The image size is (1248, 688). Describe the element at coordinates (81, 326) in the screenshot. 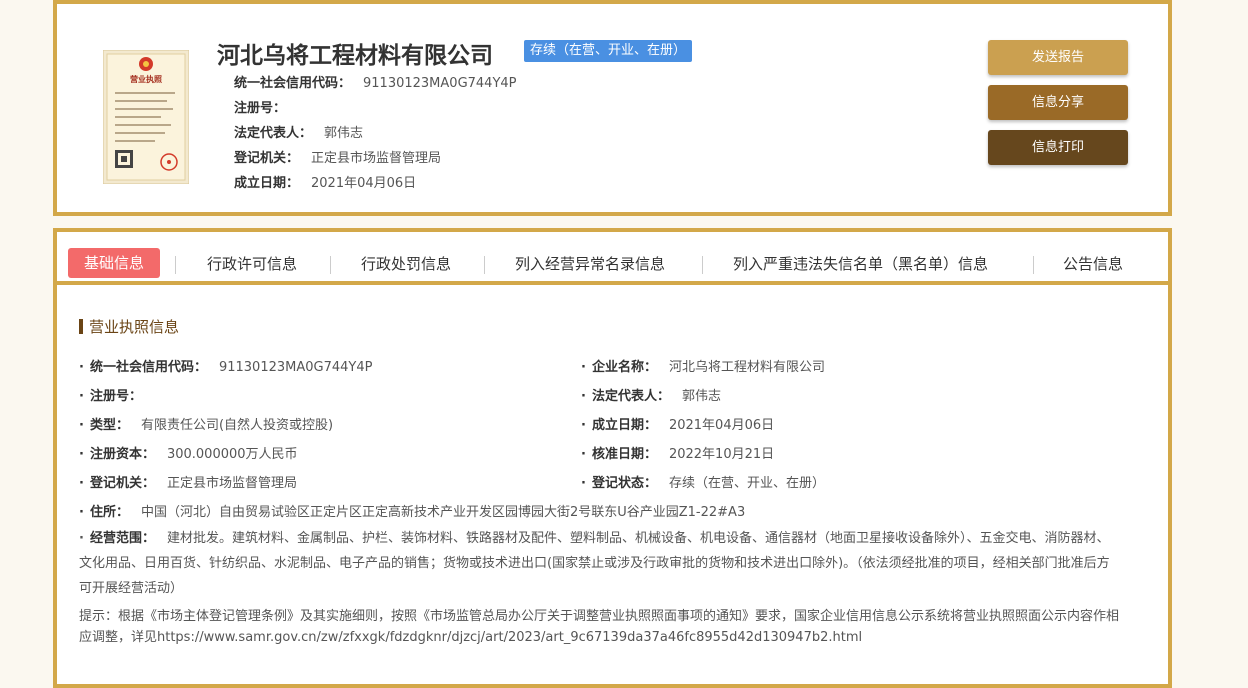

I see `section-title-bar` at that location.